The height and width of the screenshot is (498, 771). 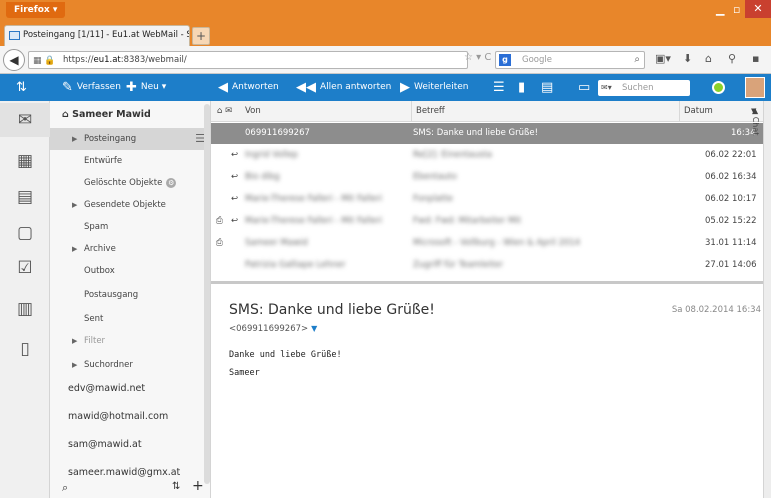 I want to click on folder-search-icon: ⌕, so click(x=65, y=488).